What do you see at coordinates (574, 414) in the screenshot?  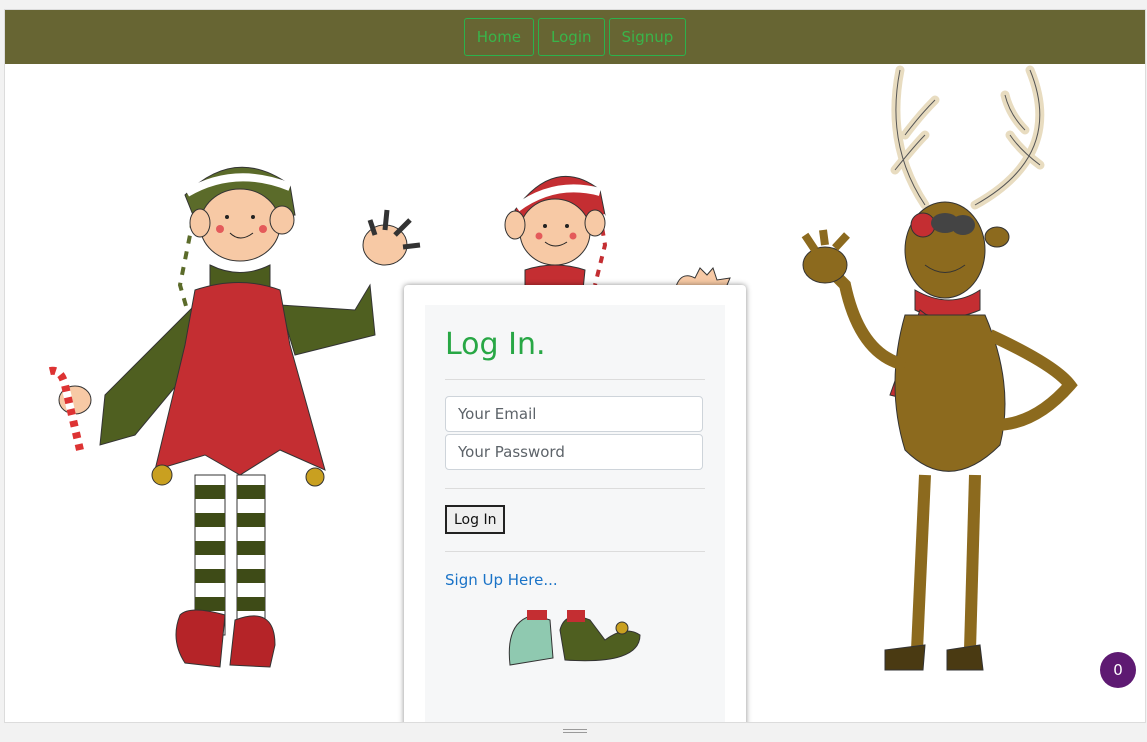 I see `email-input` at bounding box center [574, 414].